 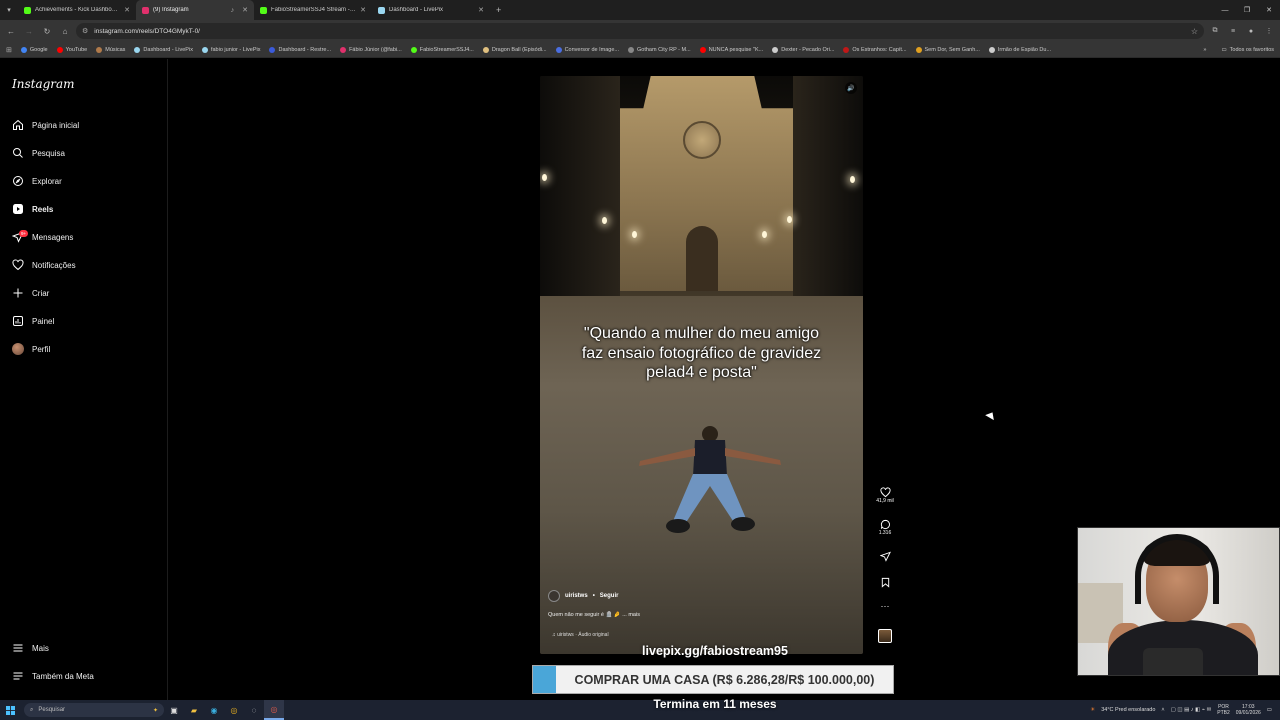 I want to click on task-view-icon: ▣, so click(x=174, y=710).